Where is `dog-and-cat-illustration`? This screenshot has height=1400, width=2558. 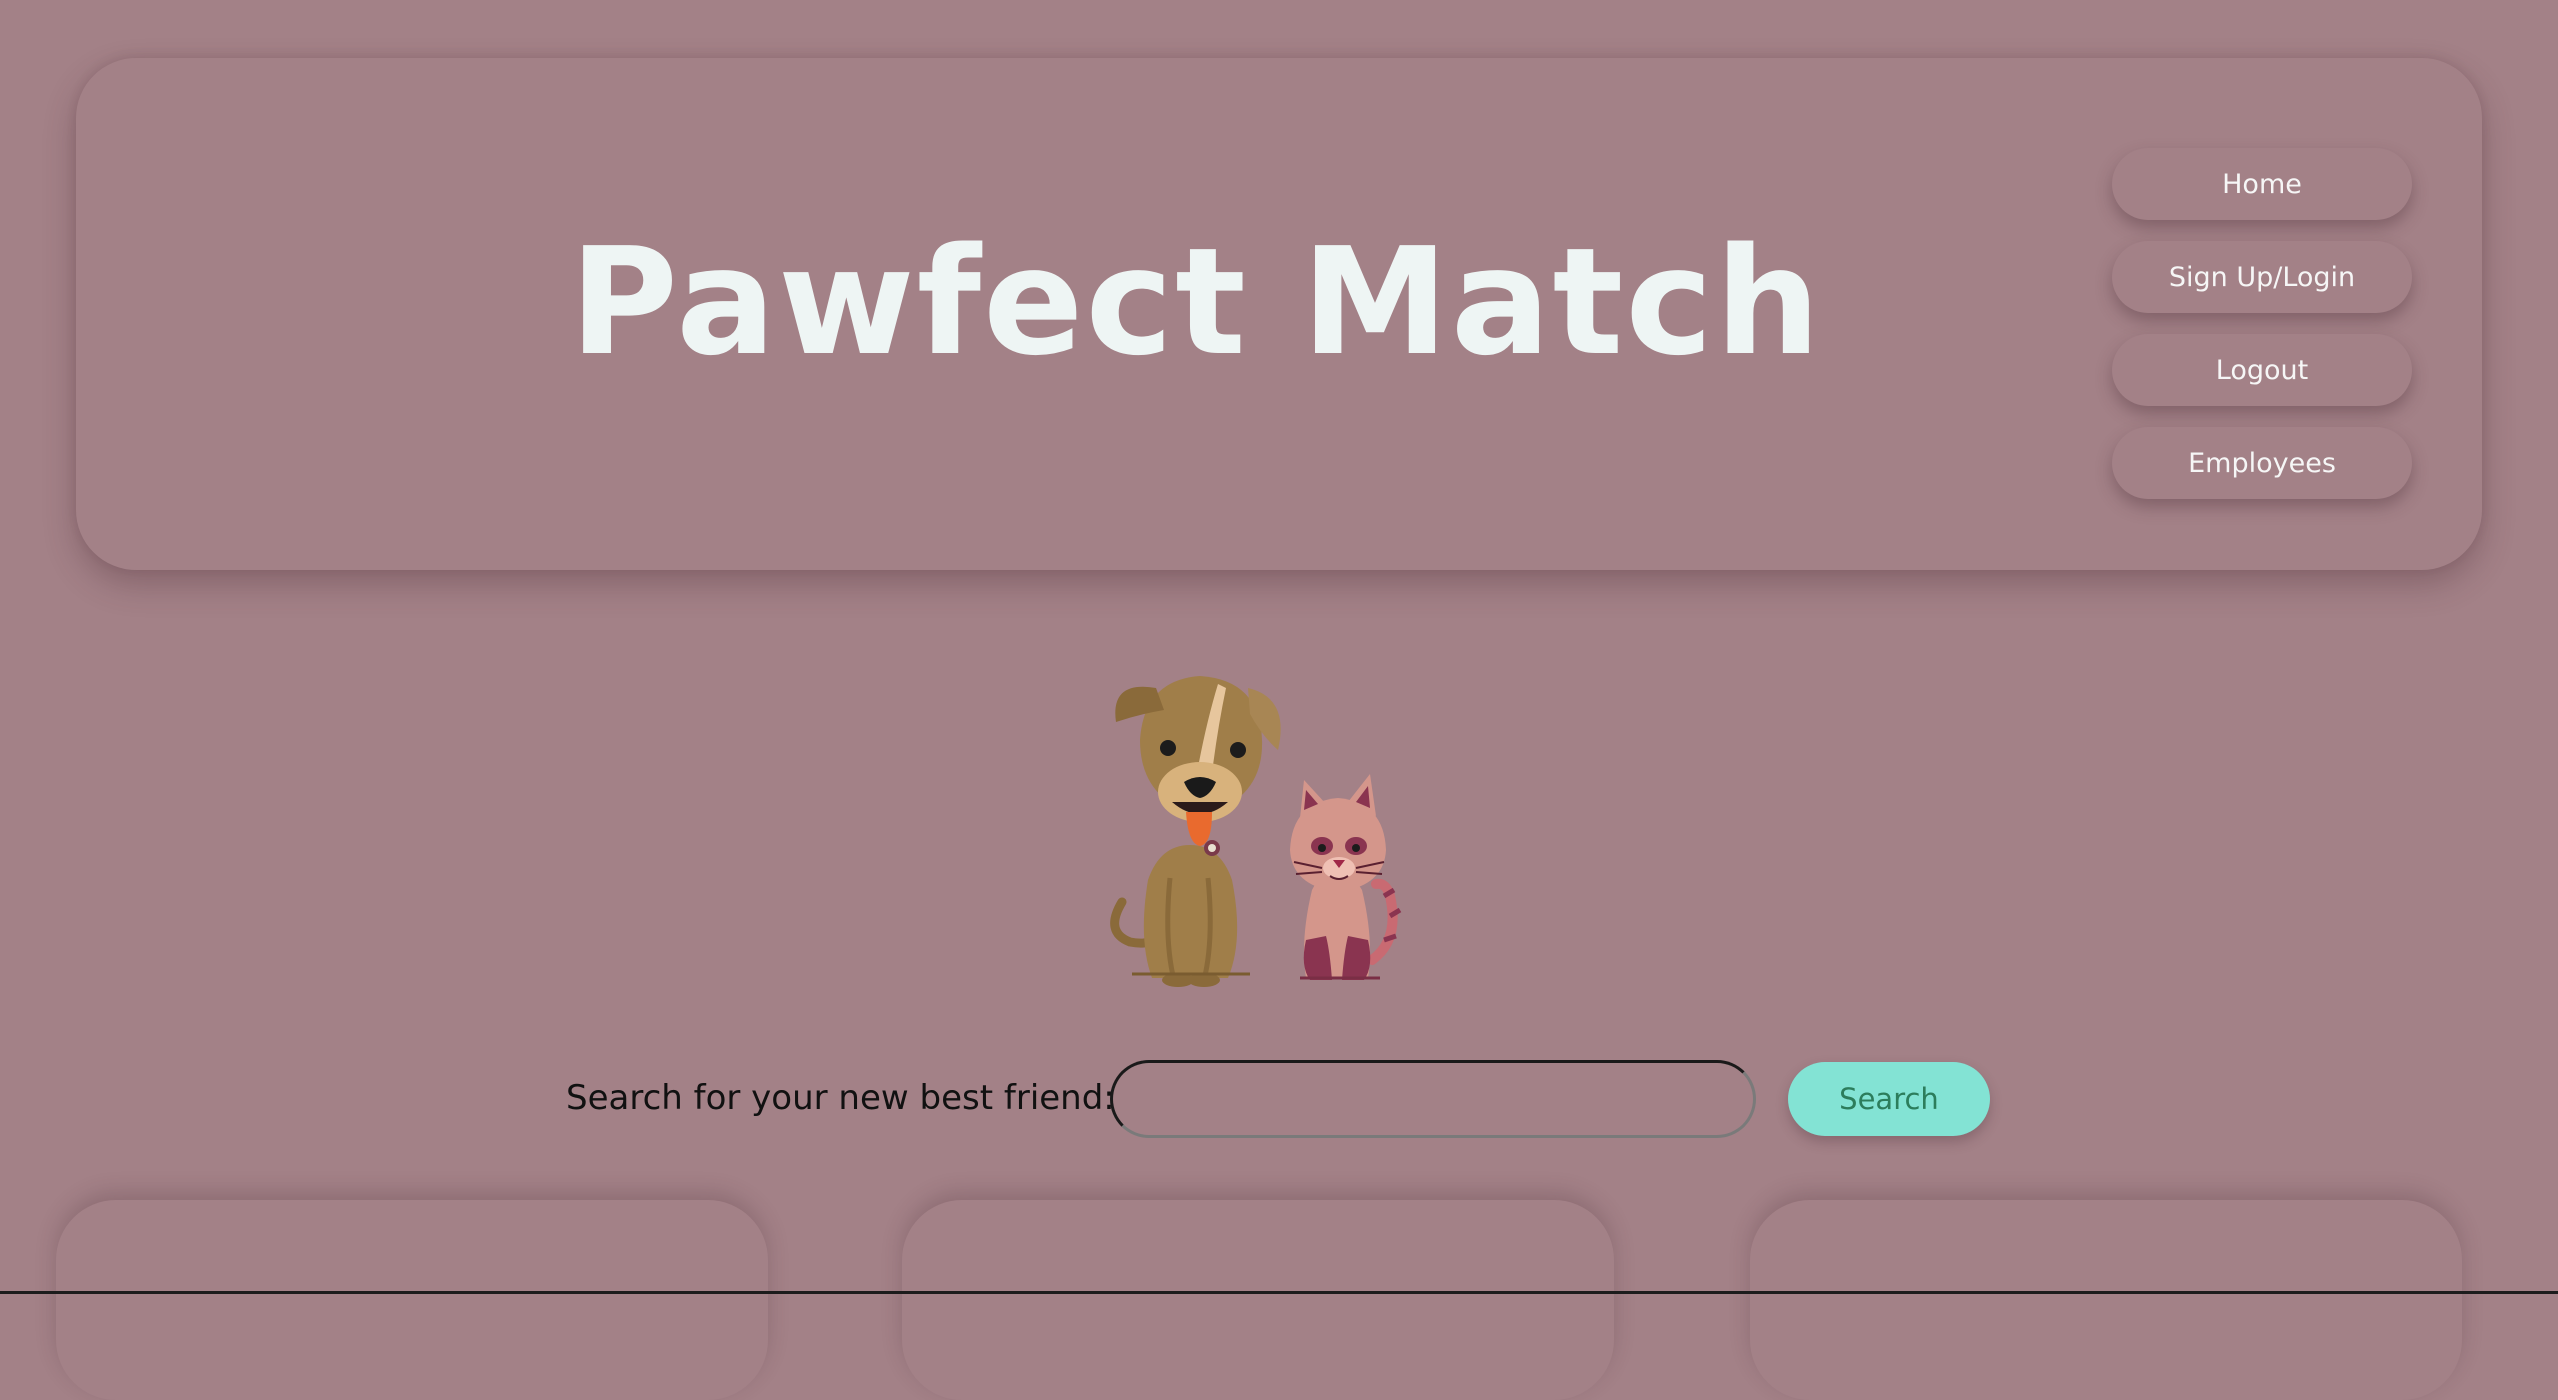
dog-and-cat-illustration is located at coordinates (1275, 820).